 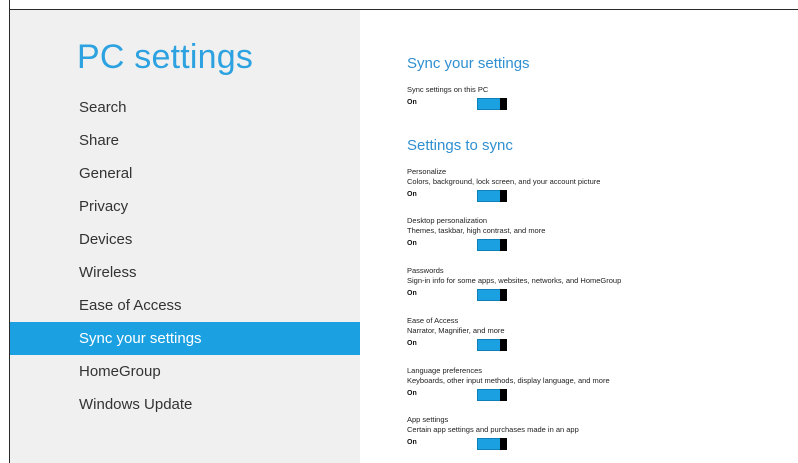 I want to click on sidebar-item-wireless: Wireless, so click(x=185, y=272).